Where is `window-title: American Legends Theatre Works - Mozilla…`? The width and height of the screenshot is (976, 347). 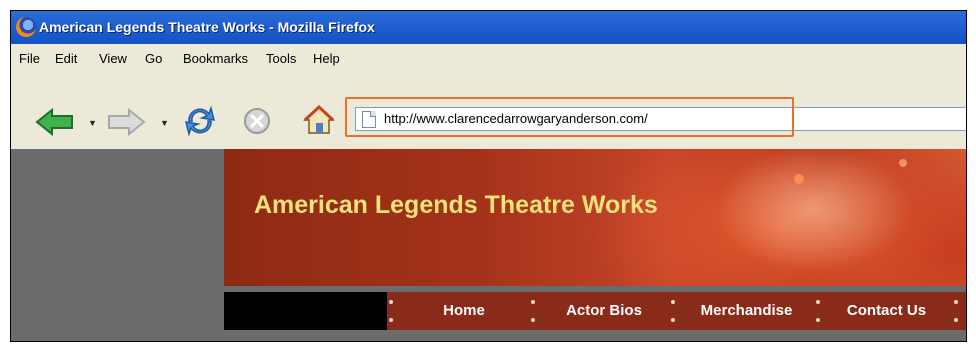 window-title: American Legends Theatre Works - Mozilla… is located at coordinates (207, 27).